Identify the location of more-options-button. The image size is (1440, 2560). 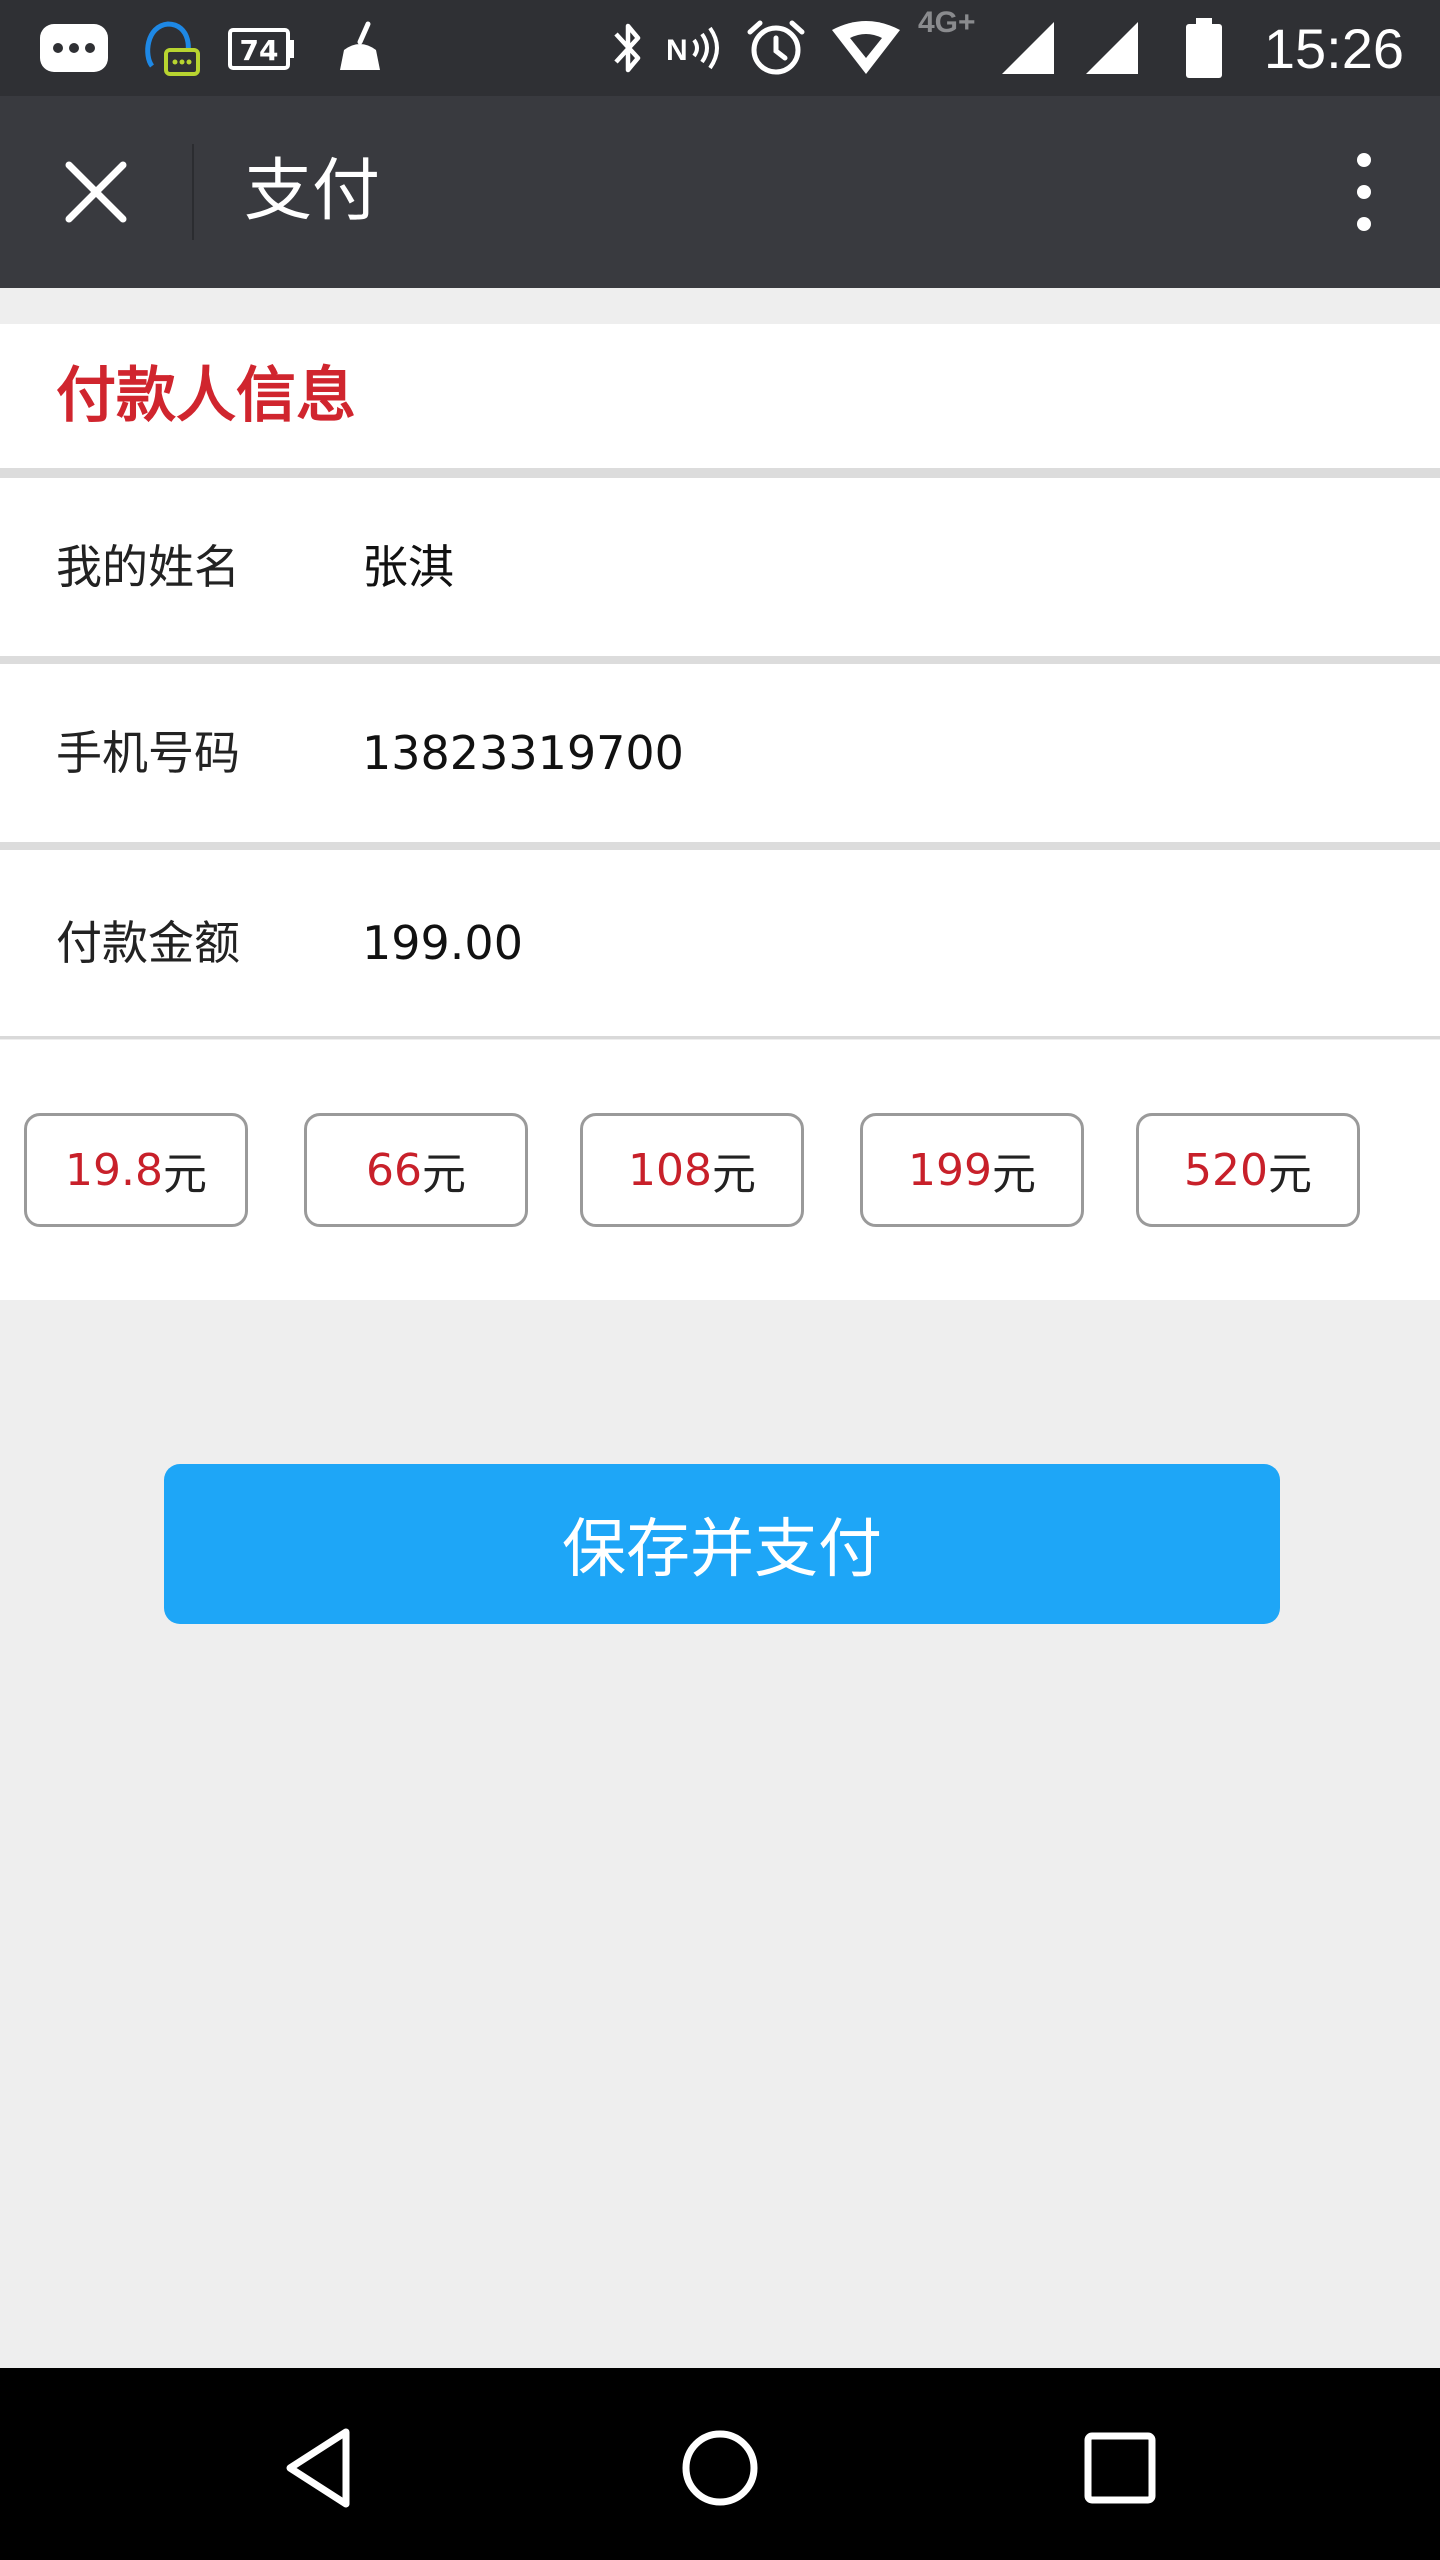
(1364, 192).